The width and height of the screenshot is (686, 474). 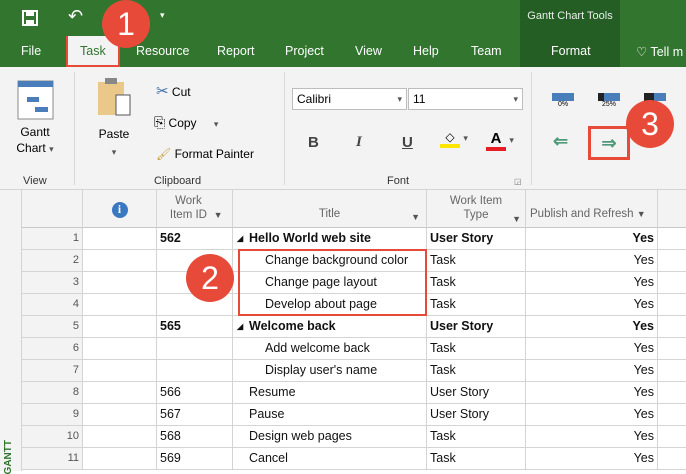 What do you see at coordinates (195, 239) in the screenshot?
I see `work-item-id-cell: 562` at bounding box center [195, 239].